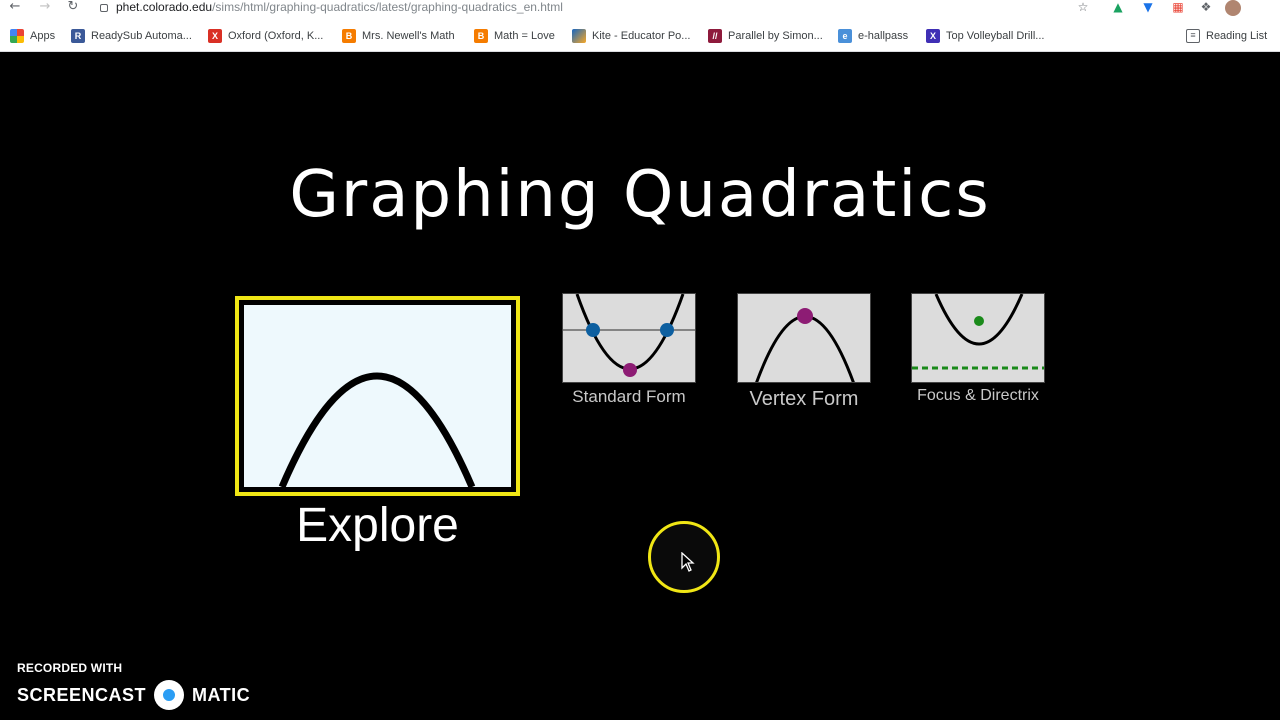 Image resolution: width=1280 pixels, height=720 pixels. I want to click on readysub-icon: R, so click(78, 36).